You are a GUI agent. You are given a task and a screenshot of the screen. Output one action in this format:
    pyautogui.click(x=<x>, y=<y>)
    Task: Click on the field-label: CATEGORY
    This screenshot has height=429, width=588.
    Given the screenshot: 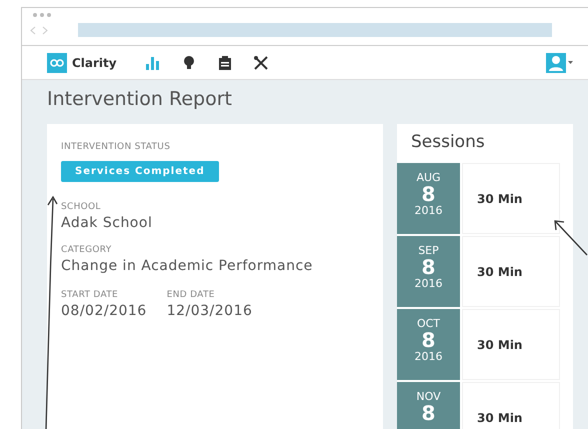 What is the action you would take?
    pyautogui.click(x=87, y=250)
    